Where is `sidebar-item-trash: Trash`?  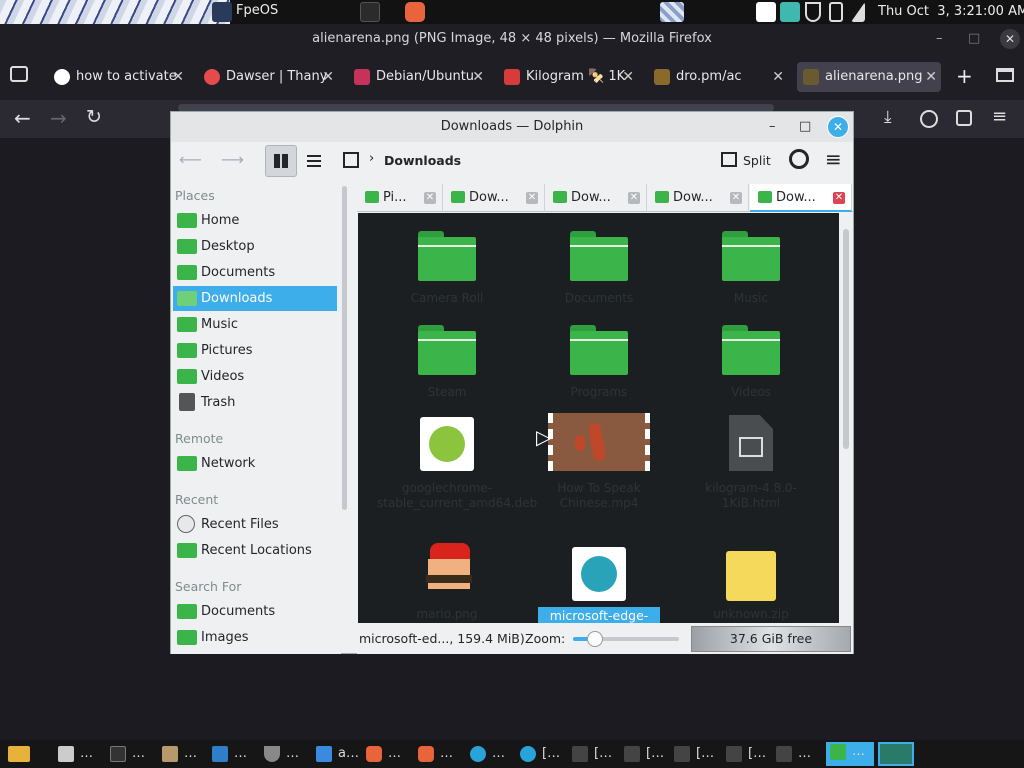
sidebar-item-trash: Trash is located at coordinates (255, 402).